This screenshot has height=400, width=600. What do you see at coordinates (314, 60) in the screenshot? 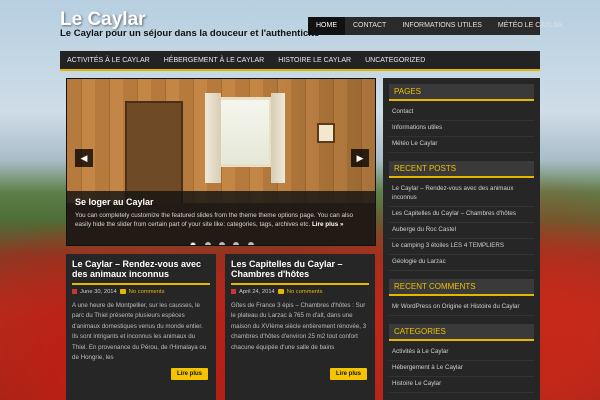
I see `main-nav-histoire: HISTOIRE LE CAYLAR` at bounding box center [314, 60].